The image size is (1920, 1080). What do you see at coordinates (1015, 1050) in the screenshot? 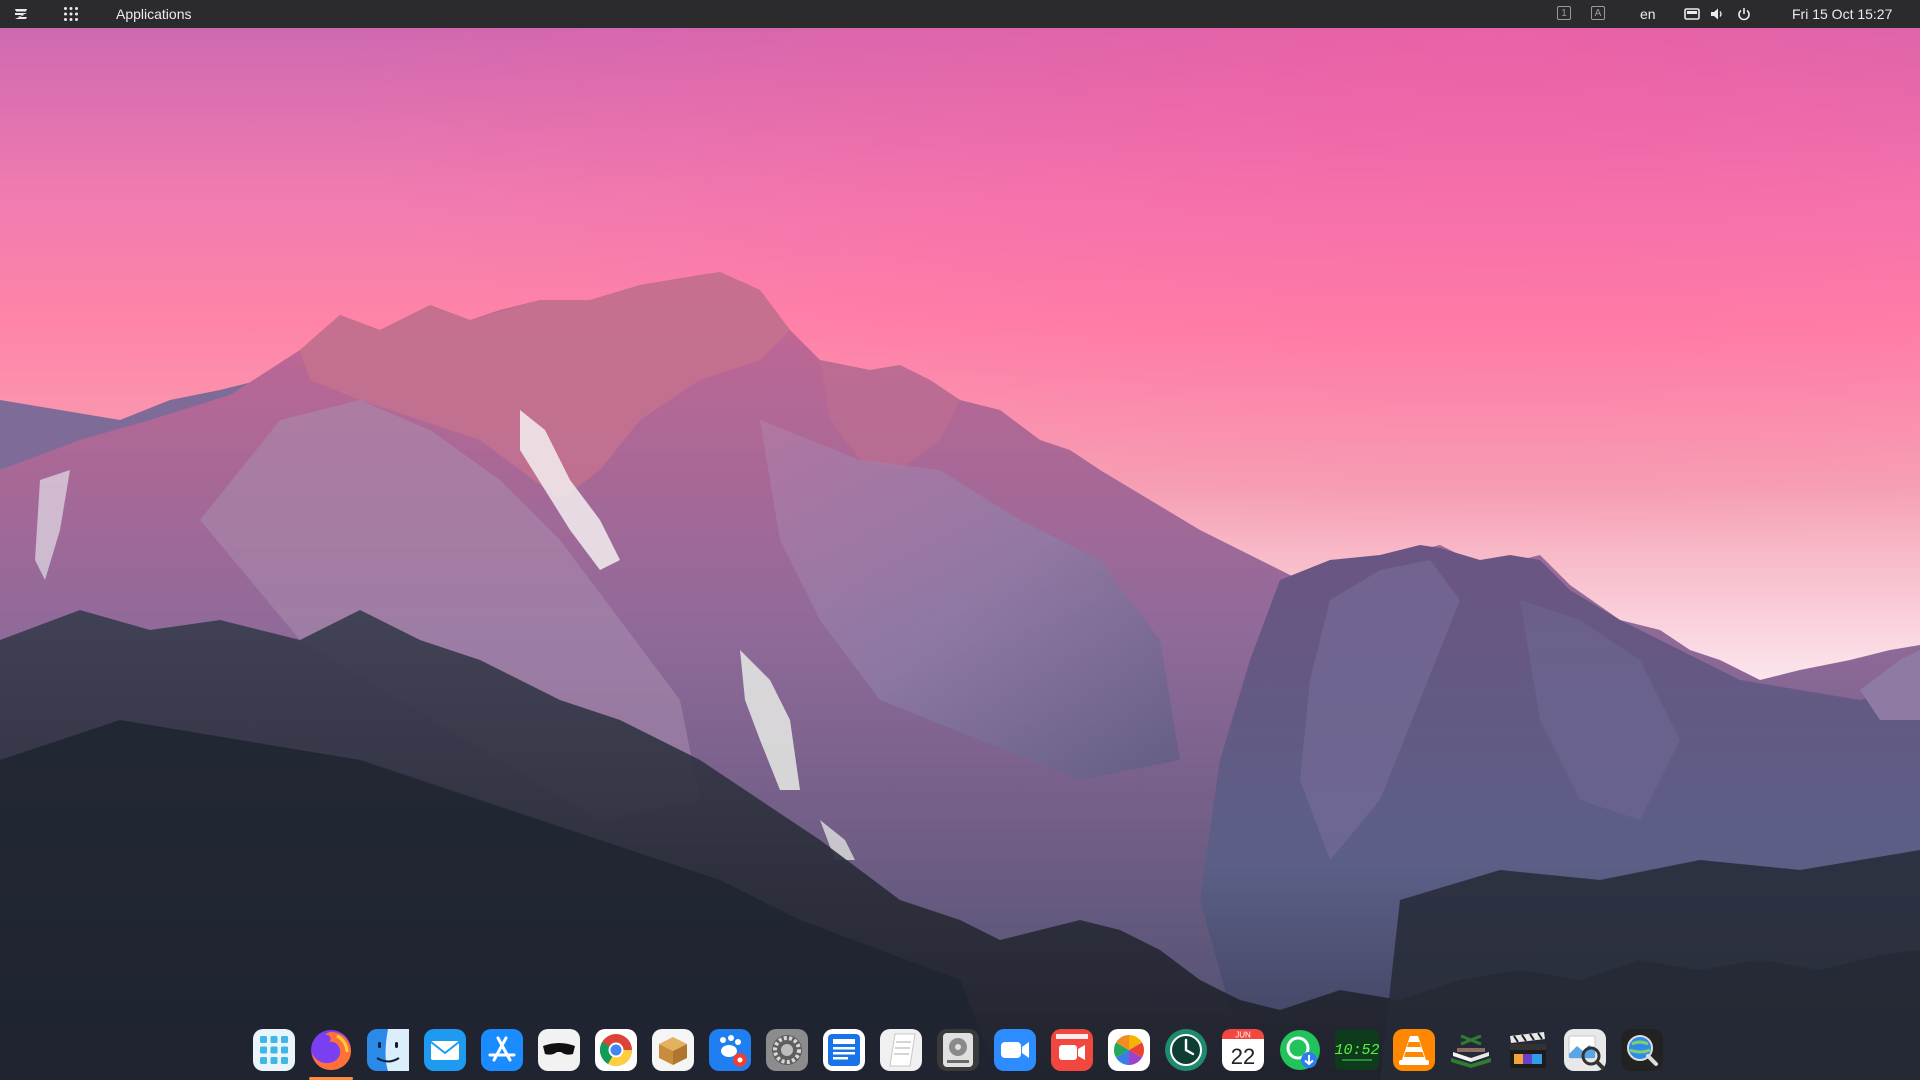
I see `video-camera-icon` at bounding box center [1015, 1050].